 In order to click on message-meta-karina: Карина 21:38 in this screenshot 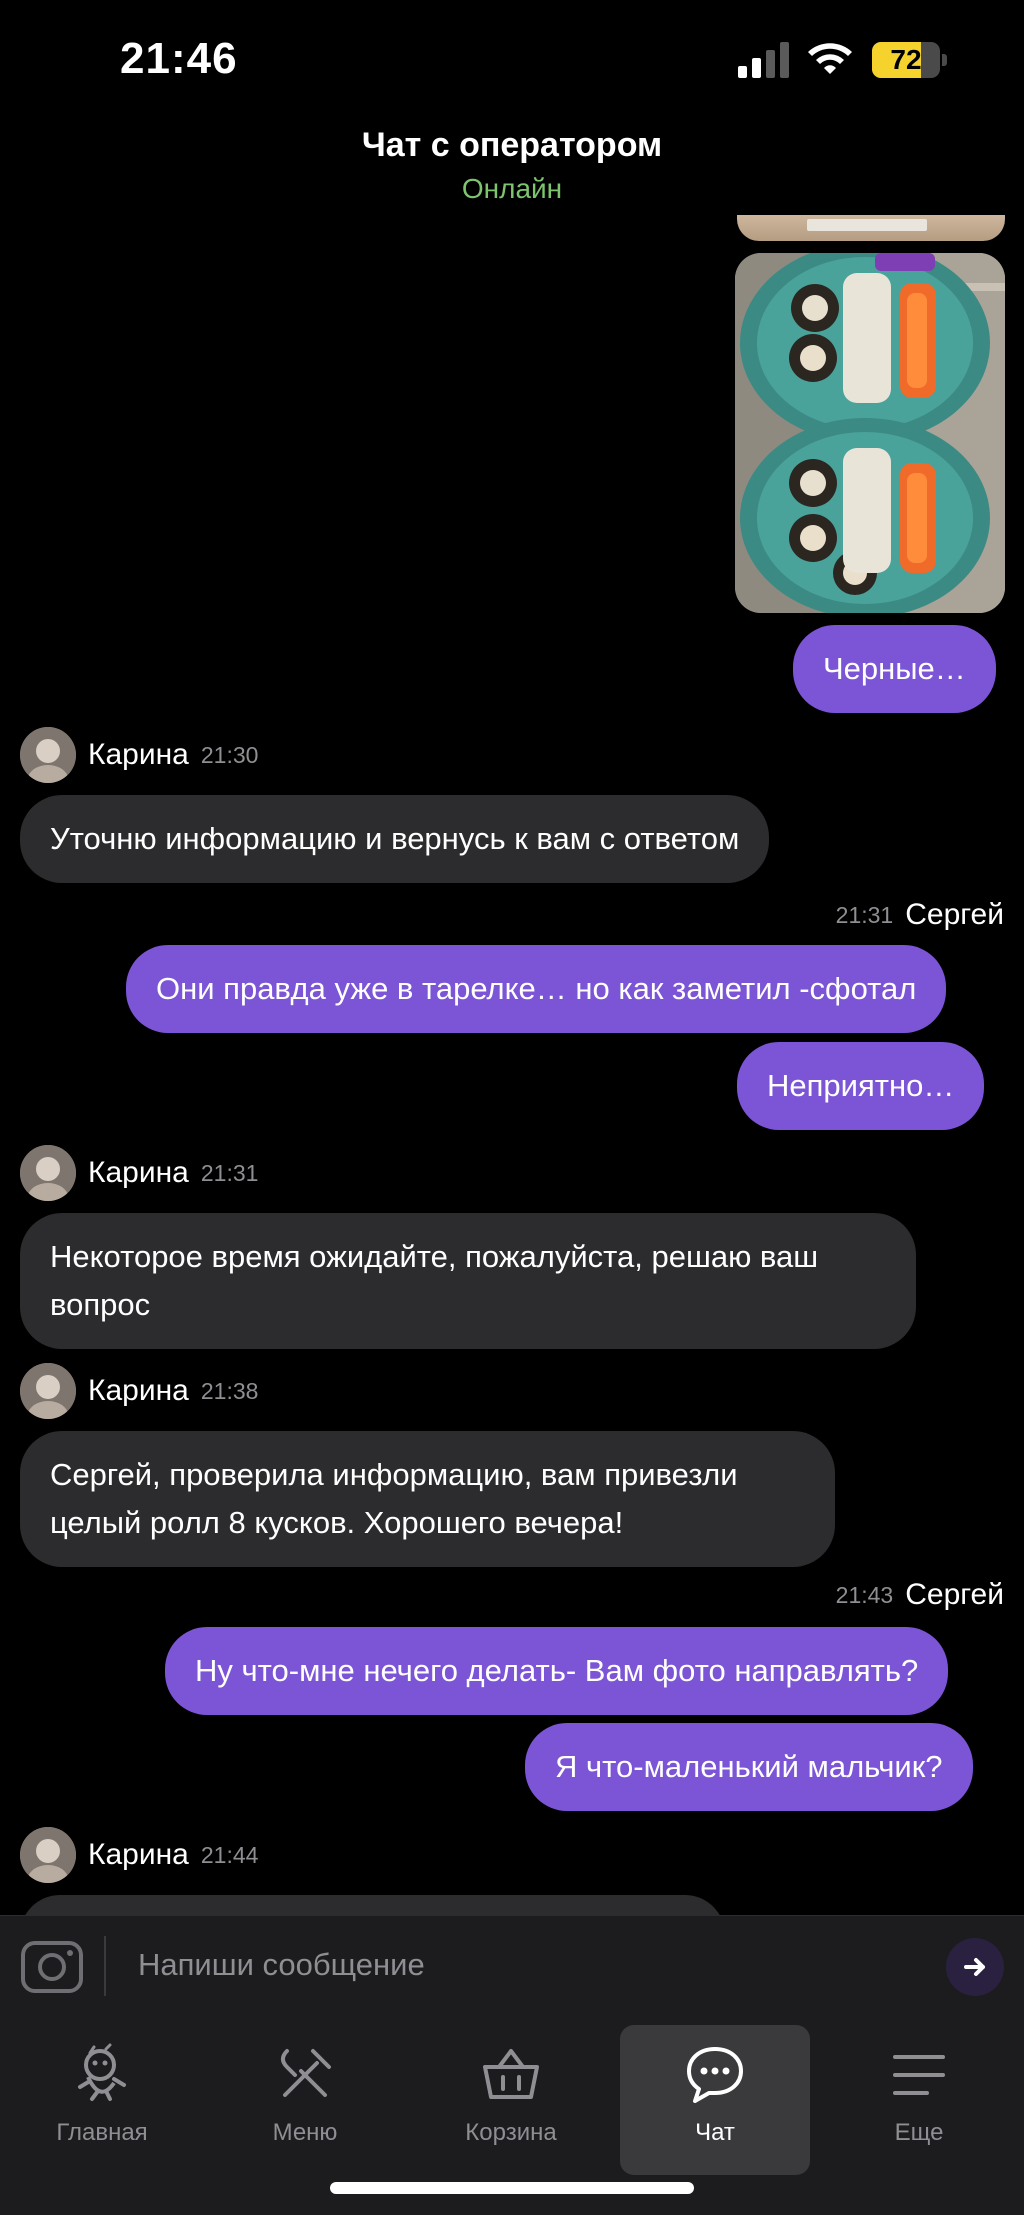, I will do `click(139, 1391)`.